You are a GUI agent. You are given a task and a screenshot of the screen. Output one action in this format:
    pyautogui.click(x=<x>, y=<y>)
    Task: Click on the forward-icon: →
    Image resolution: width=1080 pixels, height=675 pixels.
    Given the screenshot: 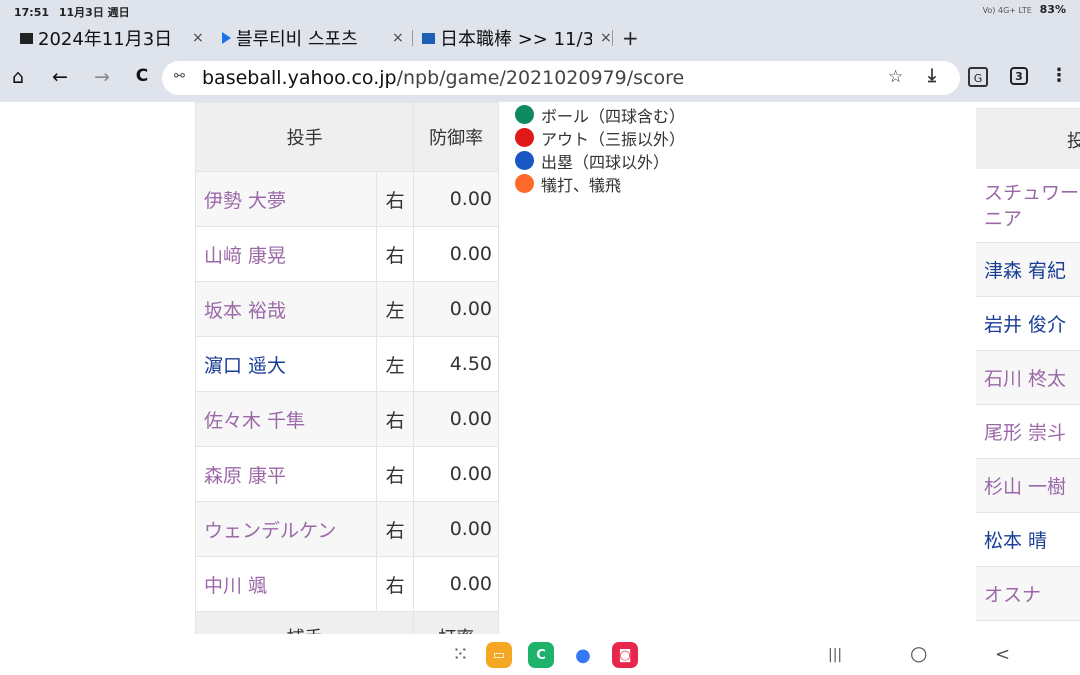 What is the action you would take?
    pyautogui.click(x=102, y=77)
    